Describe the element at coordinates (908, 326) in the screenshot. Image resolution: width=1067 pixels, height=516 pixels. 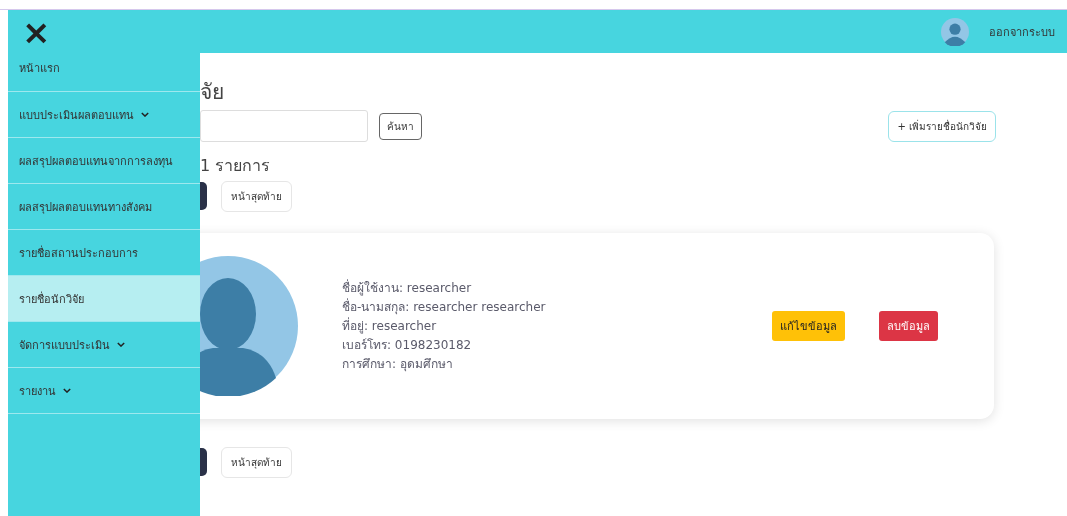
I see `delete-button: ลบข้อมูล` at that location.